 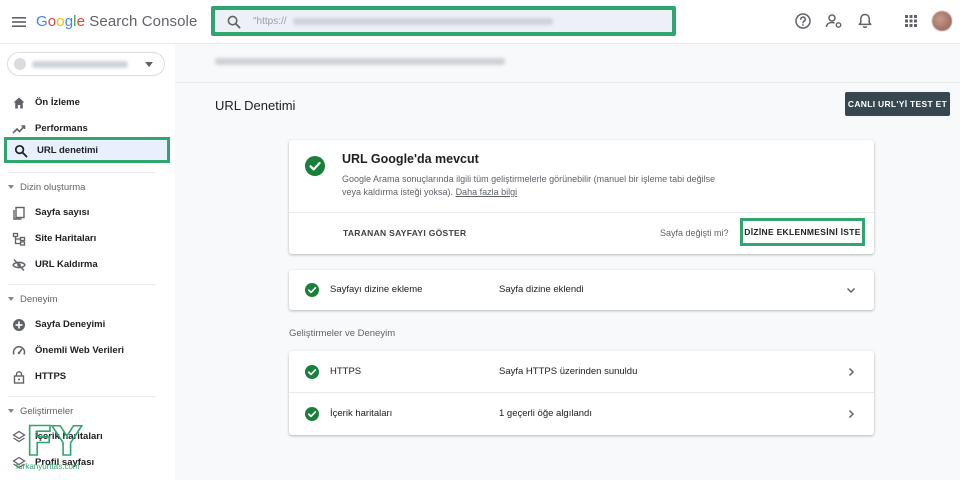 I want to click on sidebar-item-label: Sayfa Deneyimi, so click(x=70, y=324).